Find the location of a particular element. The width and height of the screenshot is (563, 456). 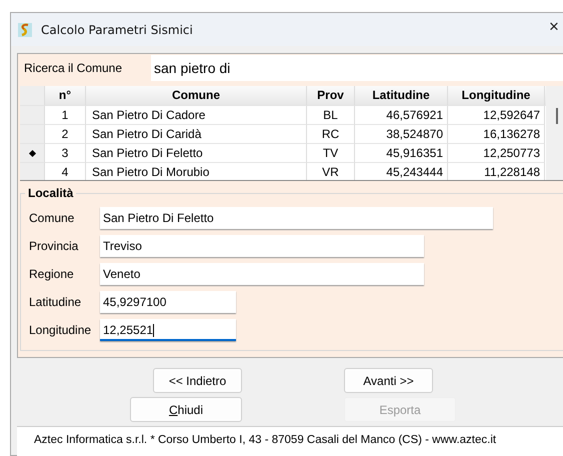

table-cell: San Pietro Di Feletto is located at coordinates (196, 153).